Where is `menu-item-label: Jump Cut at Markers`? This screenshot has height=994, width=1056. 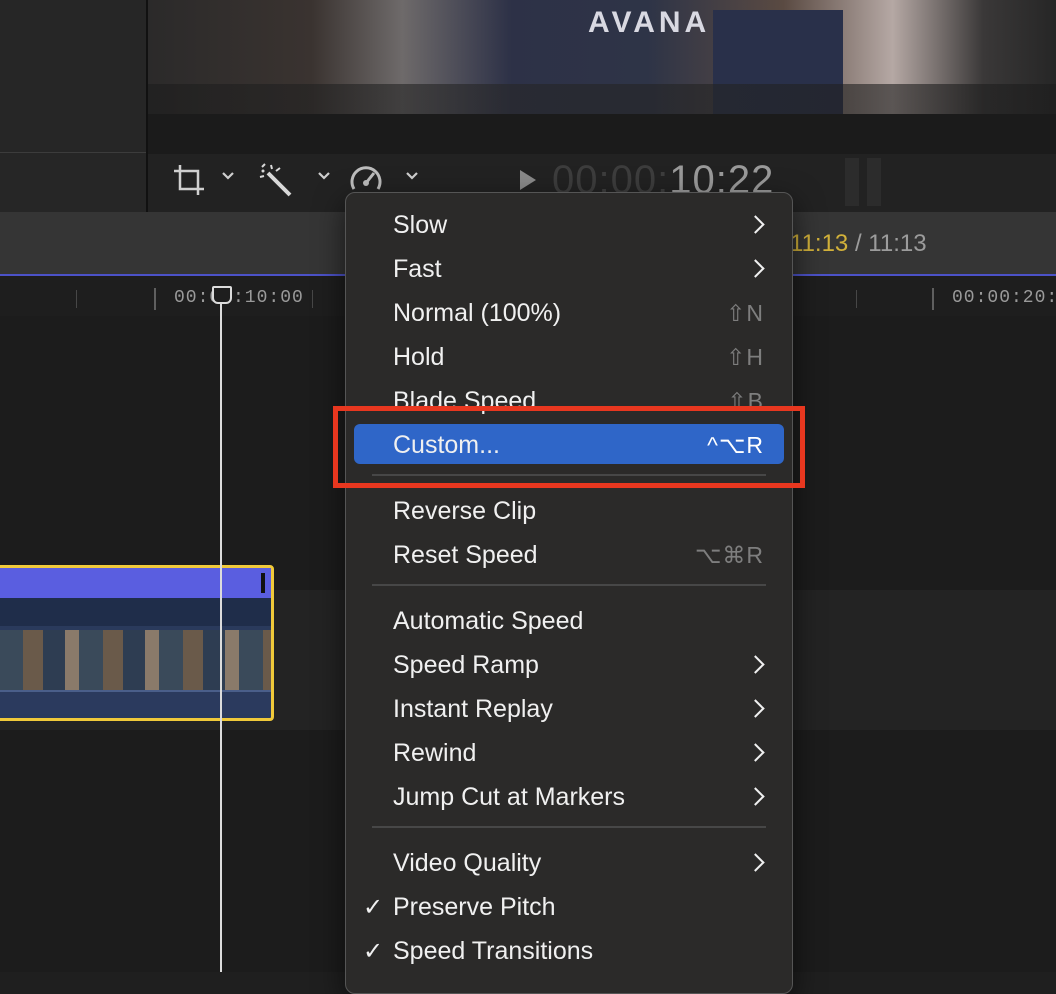
menu-item-label: Jump Cut at Markers is located at coordinates (509, 797).